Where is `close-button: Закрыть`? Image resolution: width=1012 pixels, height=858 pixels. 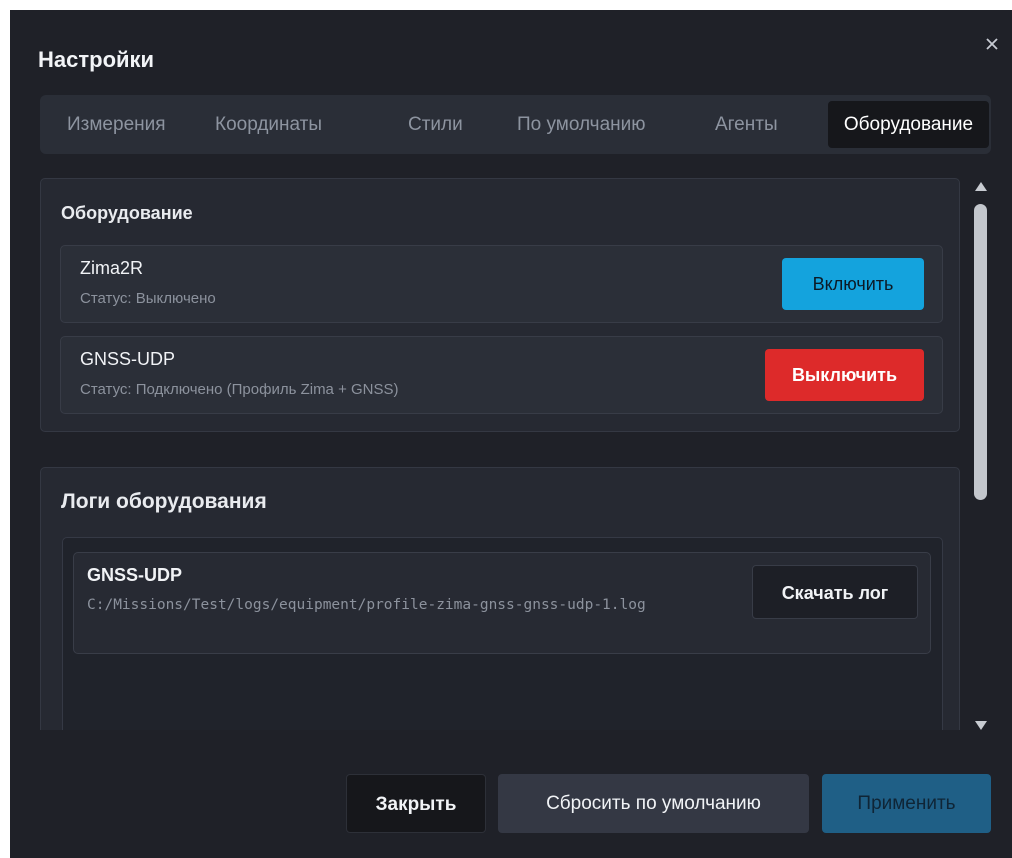
close-button: Закрыть is located at coordinates (416, 803).